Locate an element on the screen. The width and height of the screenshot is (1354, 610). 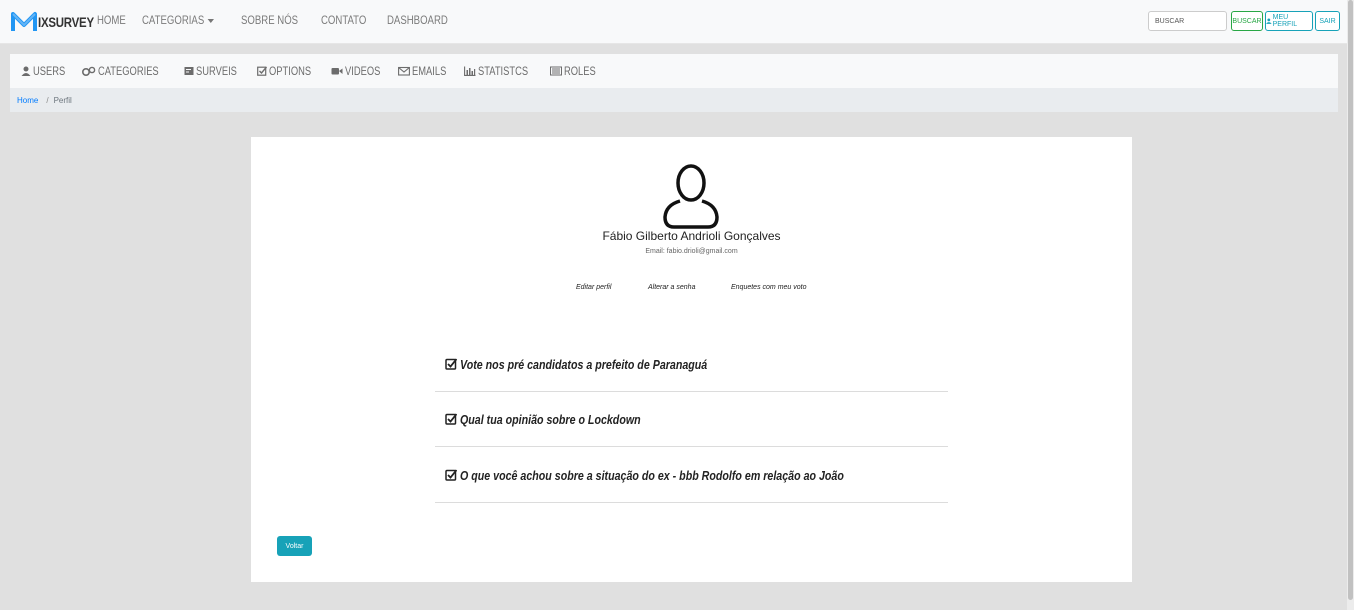
admin-nav-label: OPTIONS is located at coordinates (289, 71).